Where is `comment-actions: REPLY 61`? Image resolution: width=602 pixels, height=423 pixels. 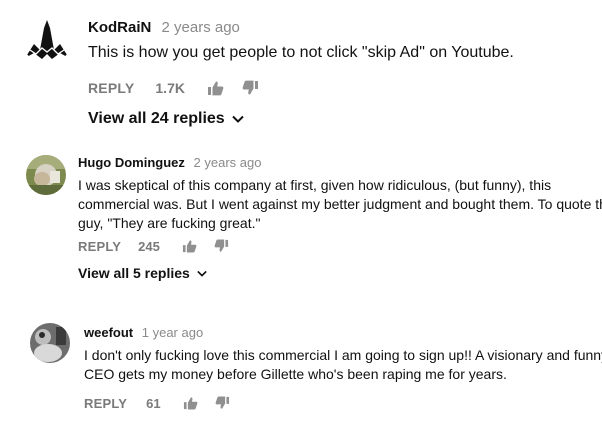
comment-actions: REPLY 61 is located at coordinates (157, 403).